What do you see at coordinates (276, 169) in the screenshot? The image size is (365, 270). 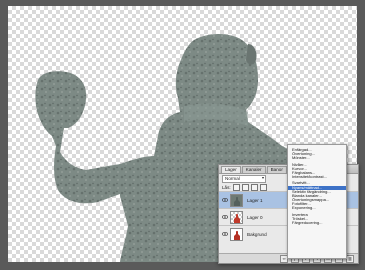 I see `tab-paths: Banor` at bounding box center [276, 169].